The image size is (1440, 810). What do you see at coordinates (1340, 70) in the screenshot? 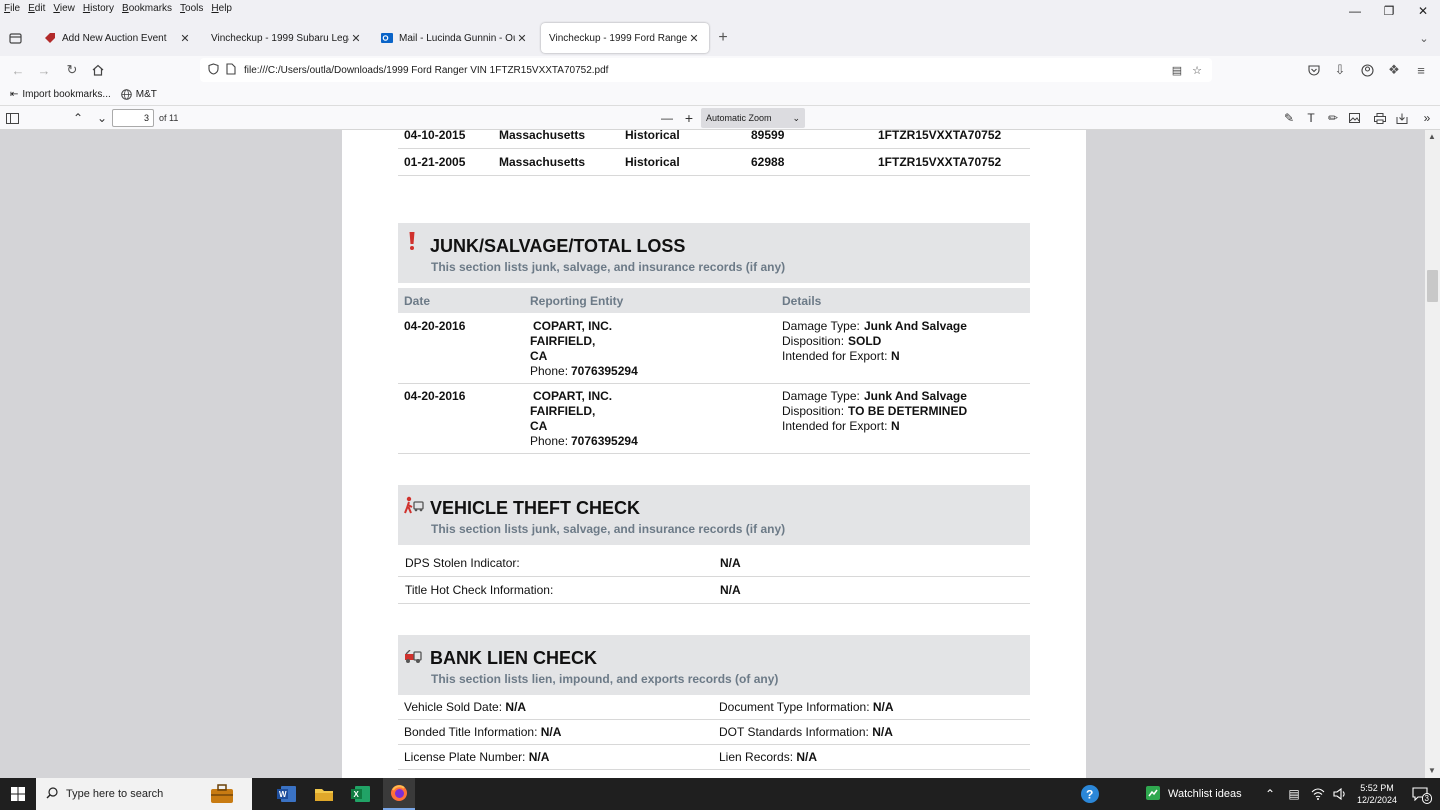
I see `download-icon: ⇩` at bounding box center [1340, 70].